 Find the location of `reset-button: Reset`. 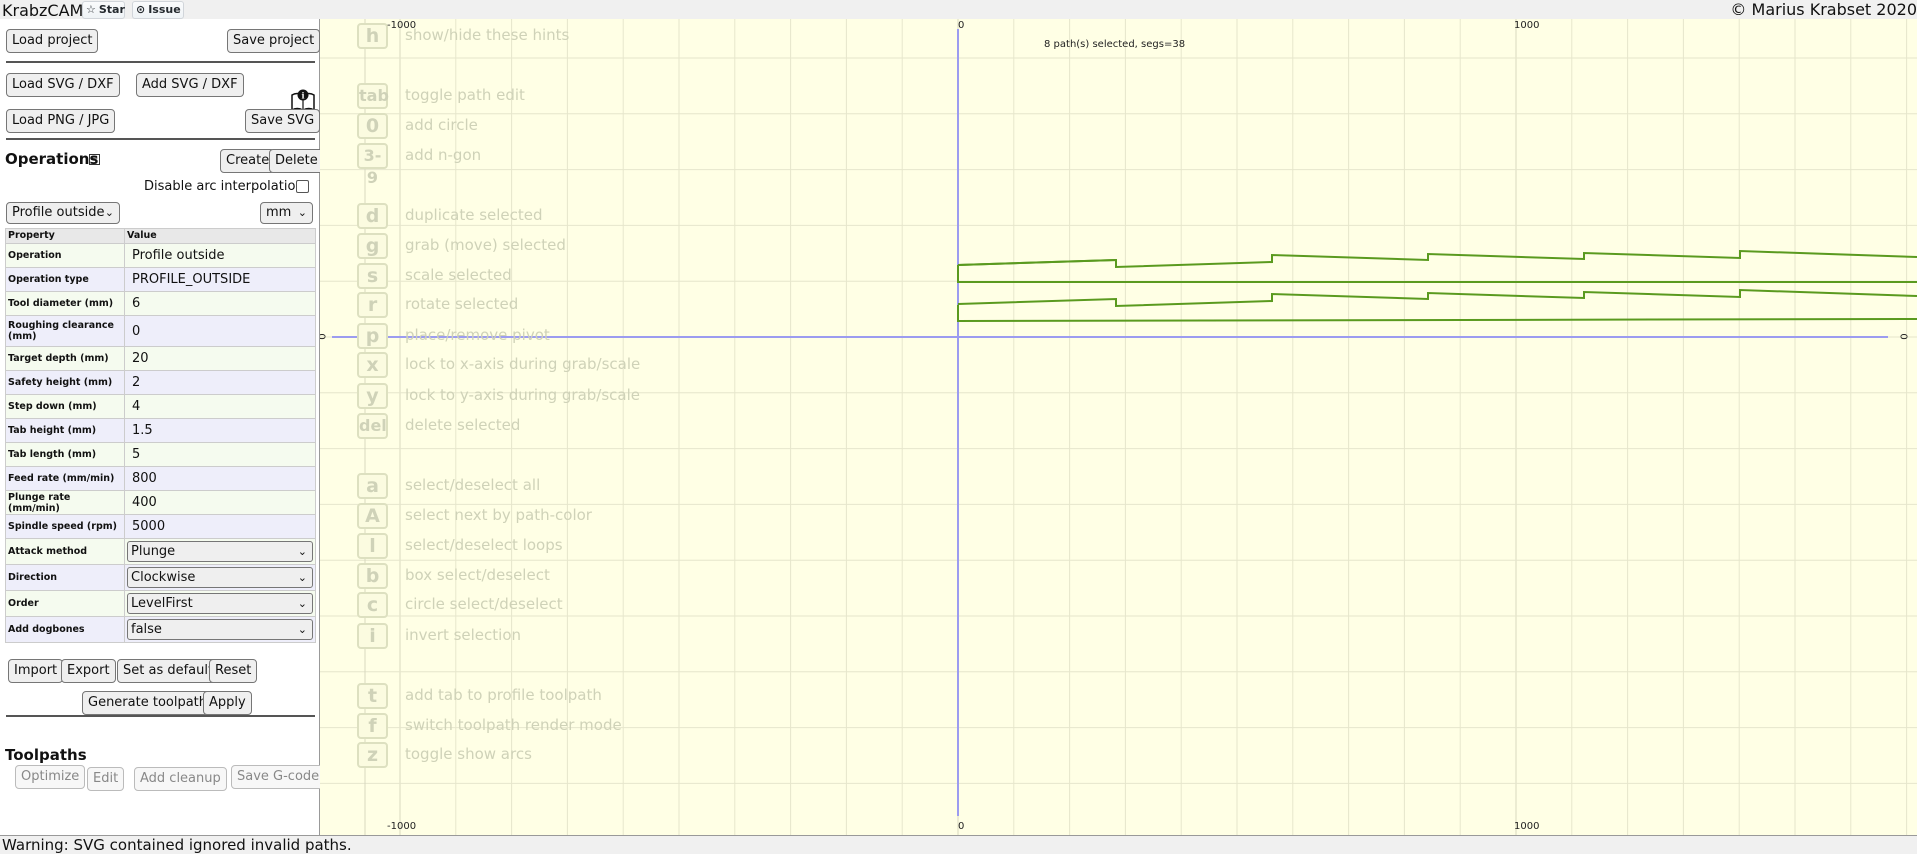

reset-button: Reset is located at coordinates (233, 671).